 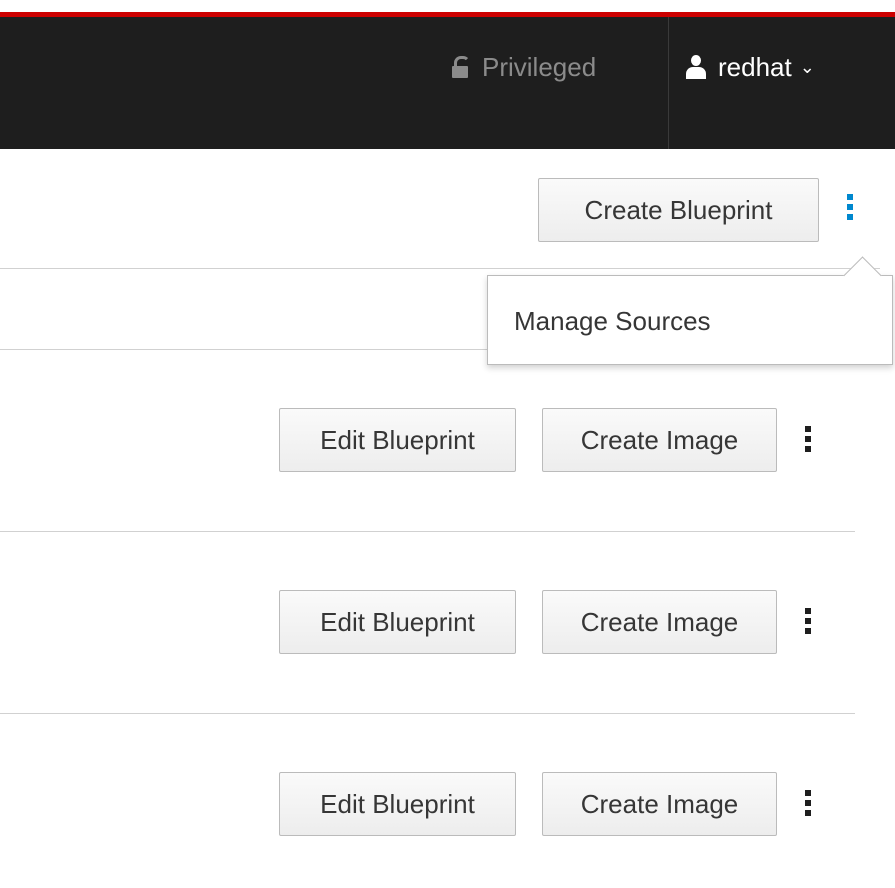 I want to click on user-name: redhat, so click(x=755, y=66).